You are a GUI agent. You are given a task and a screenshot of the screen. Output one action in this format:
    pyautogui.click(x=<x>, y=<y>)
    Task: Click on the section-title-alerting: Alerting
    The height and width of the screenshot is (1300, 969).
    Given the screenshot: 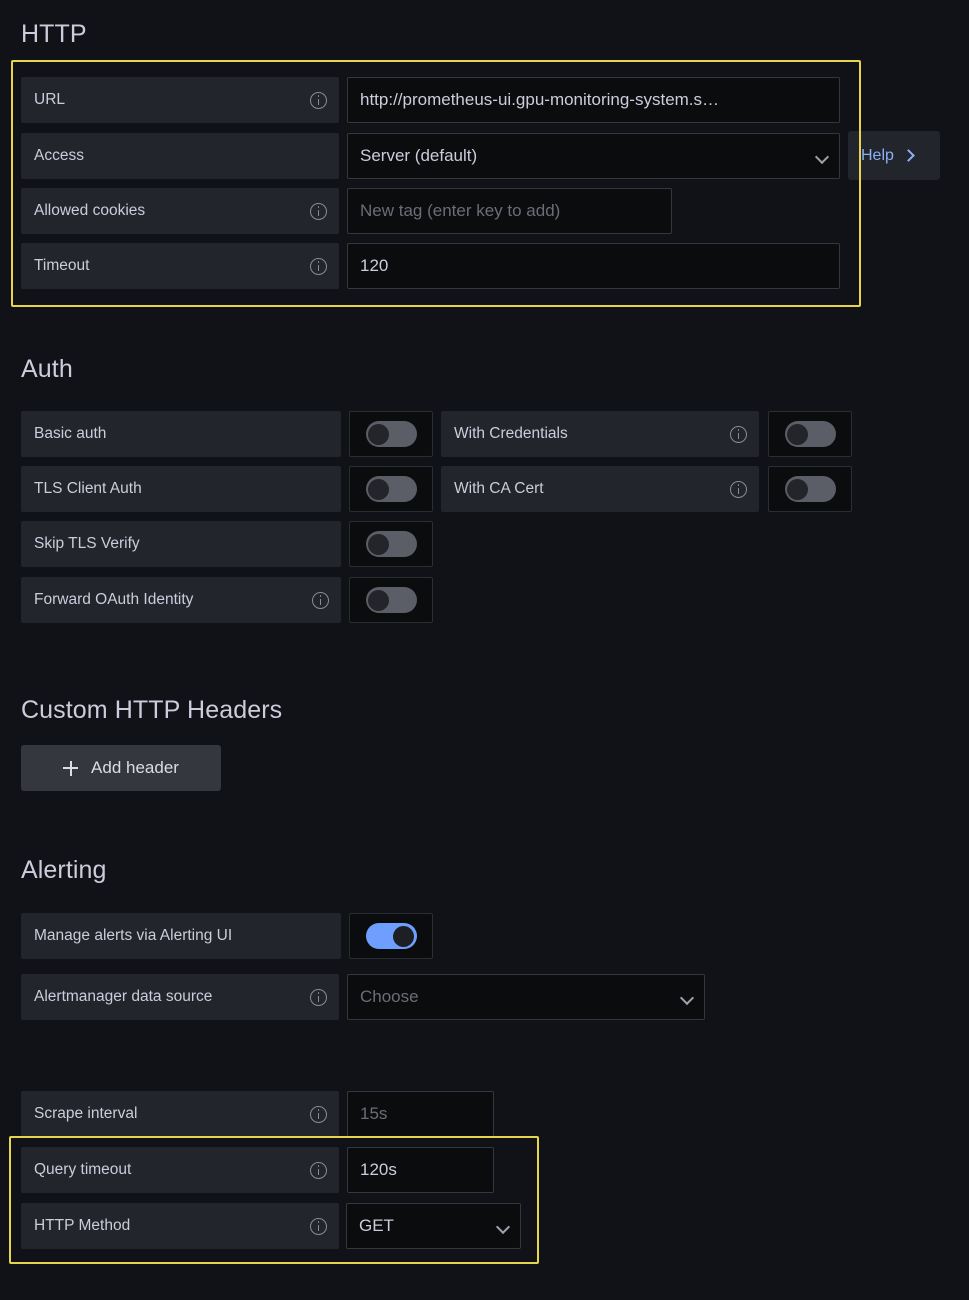 What is the action you would take?
    pyautogui.click(x=64, y=870)
    